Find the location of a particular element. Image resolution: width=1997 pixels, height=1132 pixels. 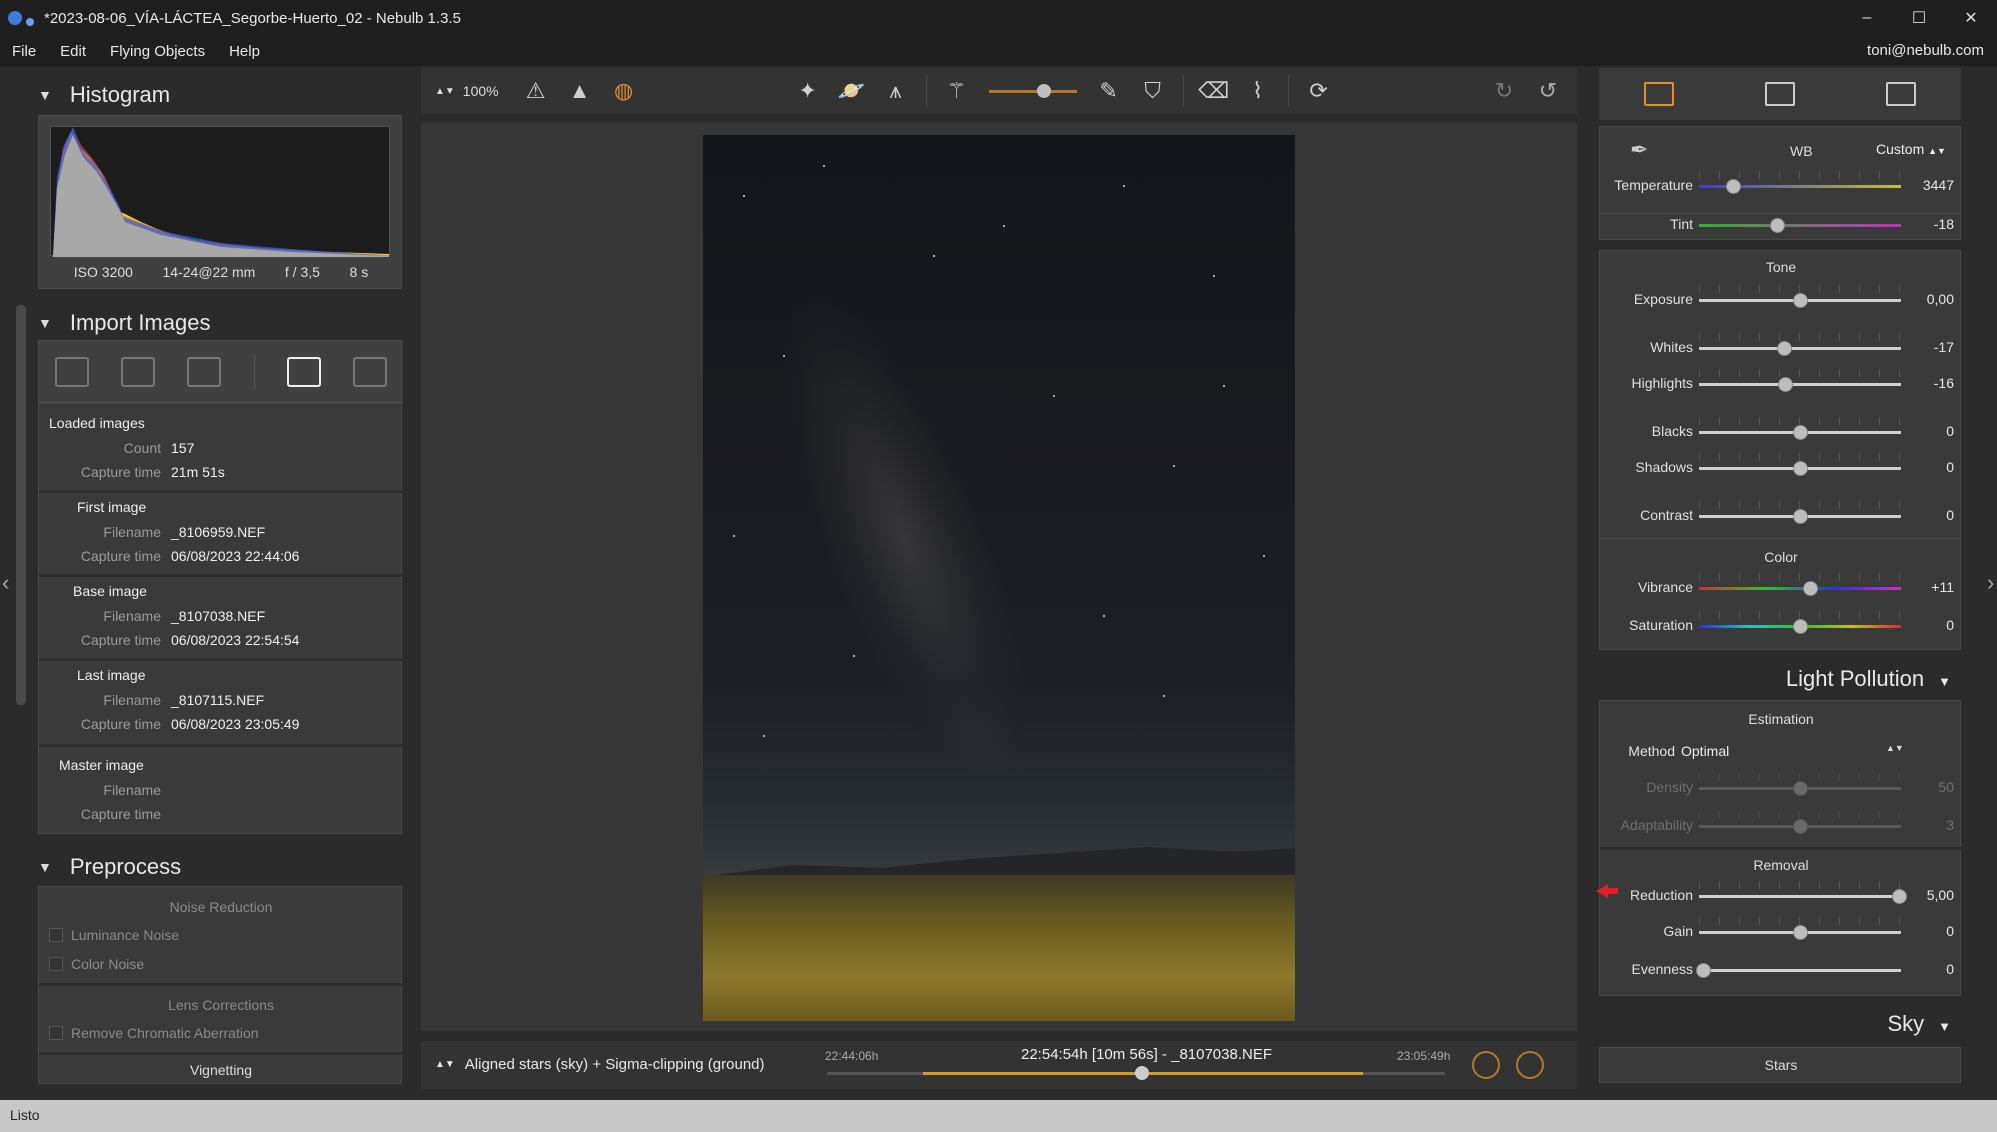

whites-track is located at coordinates (1800, 348).